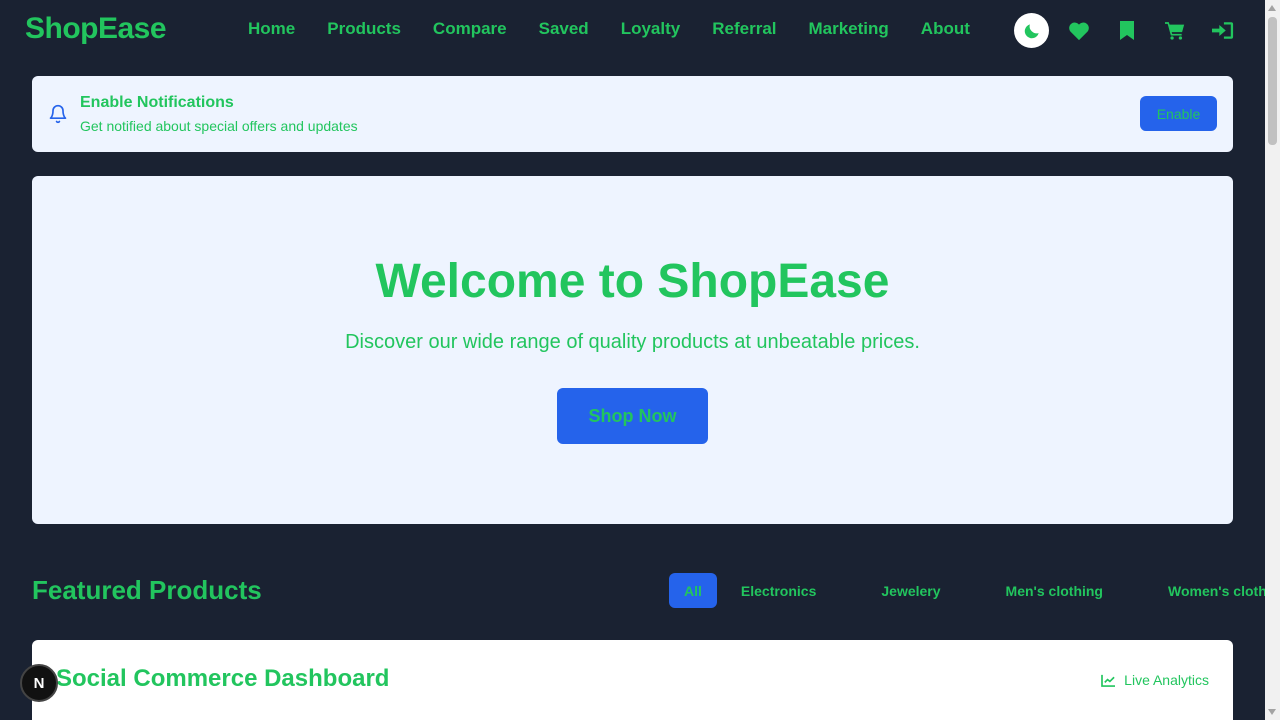  Describe the element at coordinates (922, 590) in the screenshot. I see `filter-jewelery: Jewelery` at that location.